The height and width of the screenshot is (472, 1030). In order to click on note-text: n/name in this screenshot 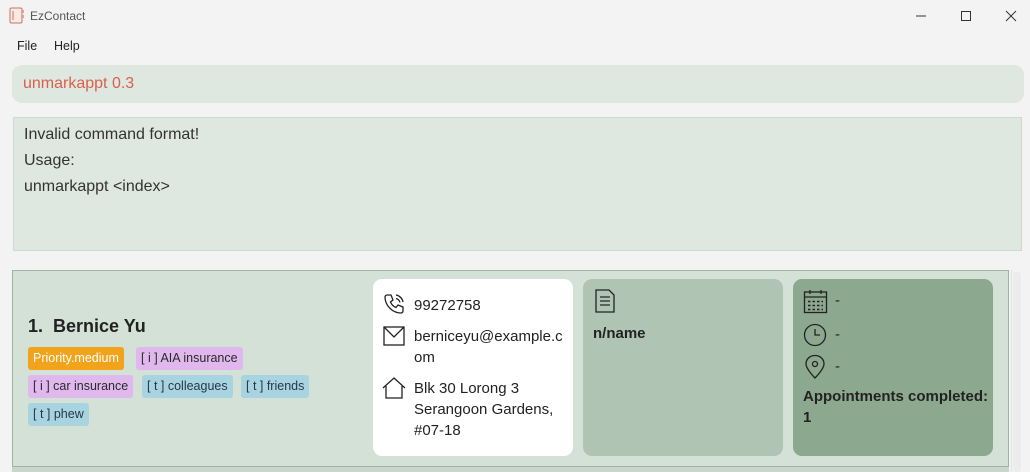, I will do `click(619, 333)`.